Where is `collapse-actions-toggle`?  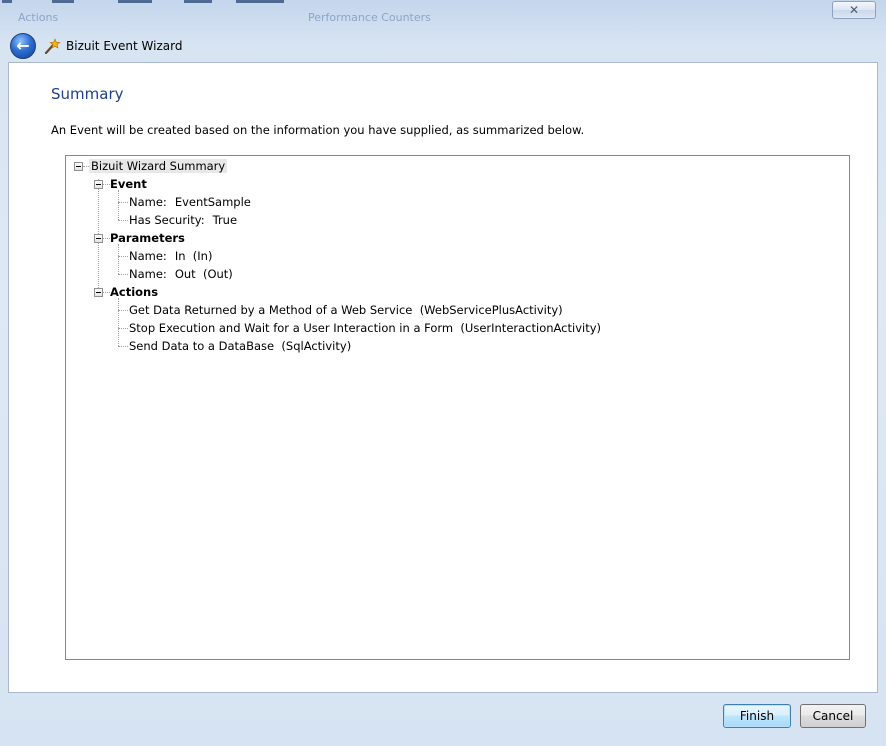 collapse-actions-toggle is located at coordinates (98, 292).